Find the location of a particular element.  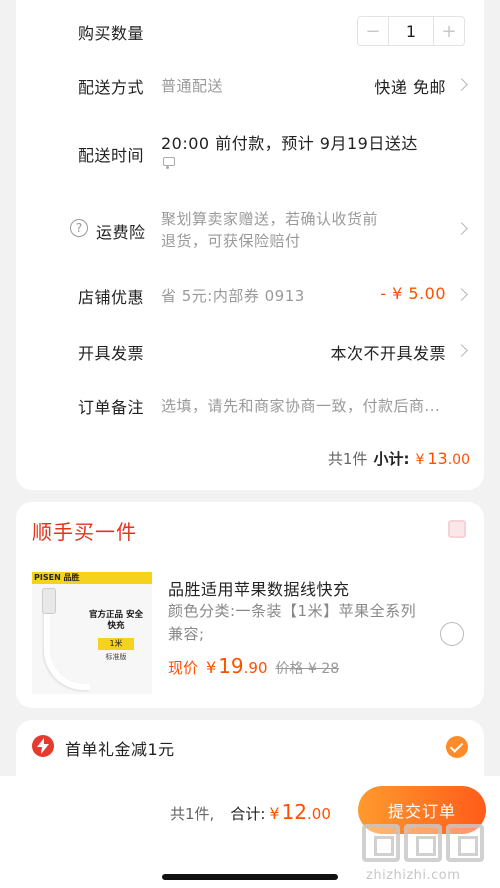

product-sku: 颜色分类:一条装【1米】苹果全系列兼容; is located at coordinates (292, 622).